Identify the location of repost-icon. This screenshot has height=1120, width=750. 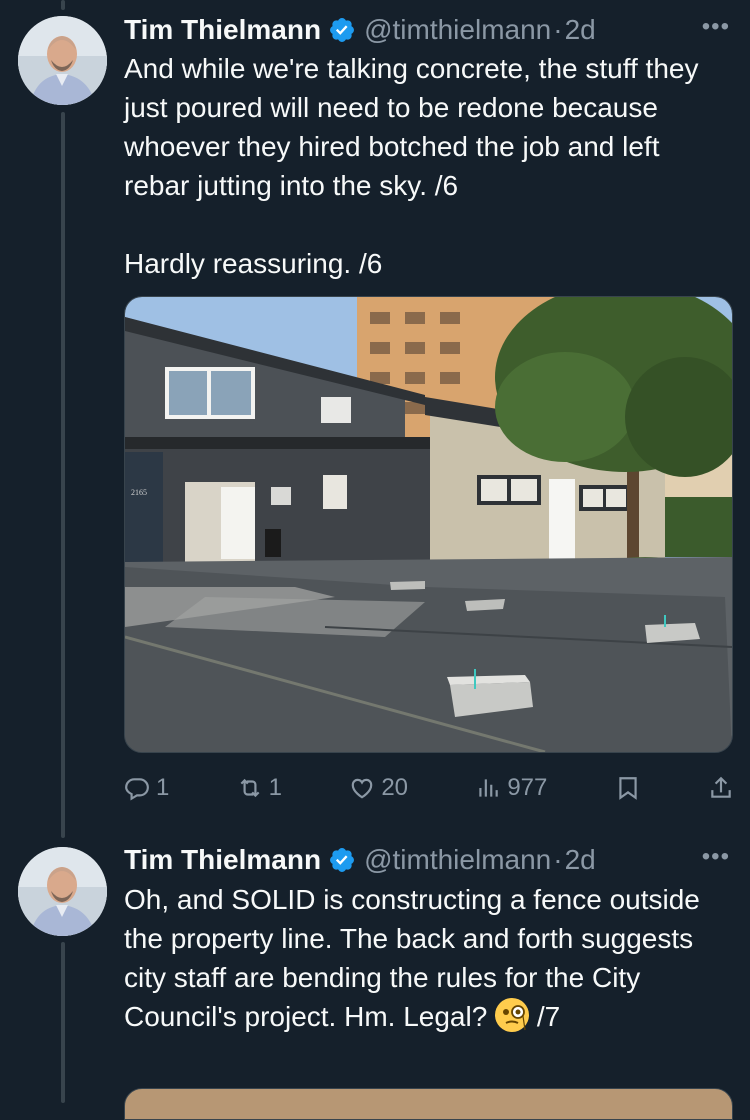
(250, 788).